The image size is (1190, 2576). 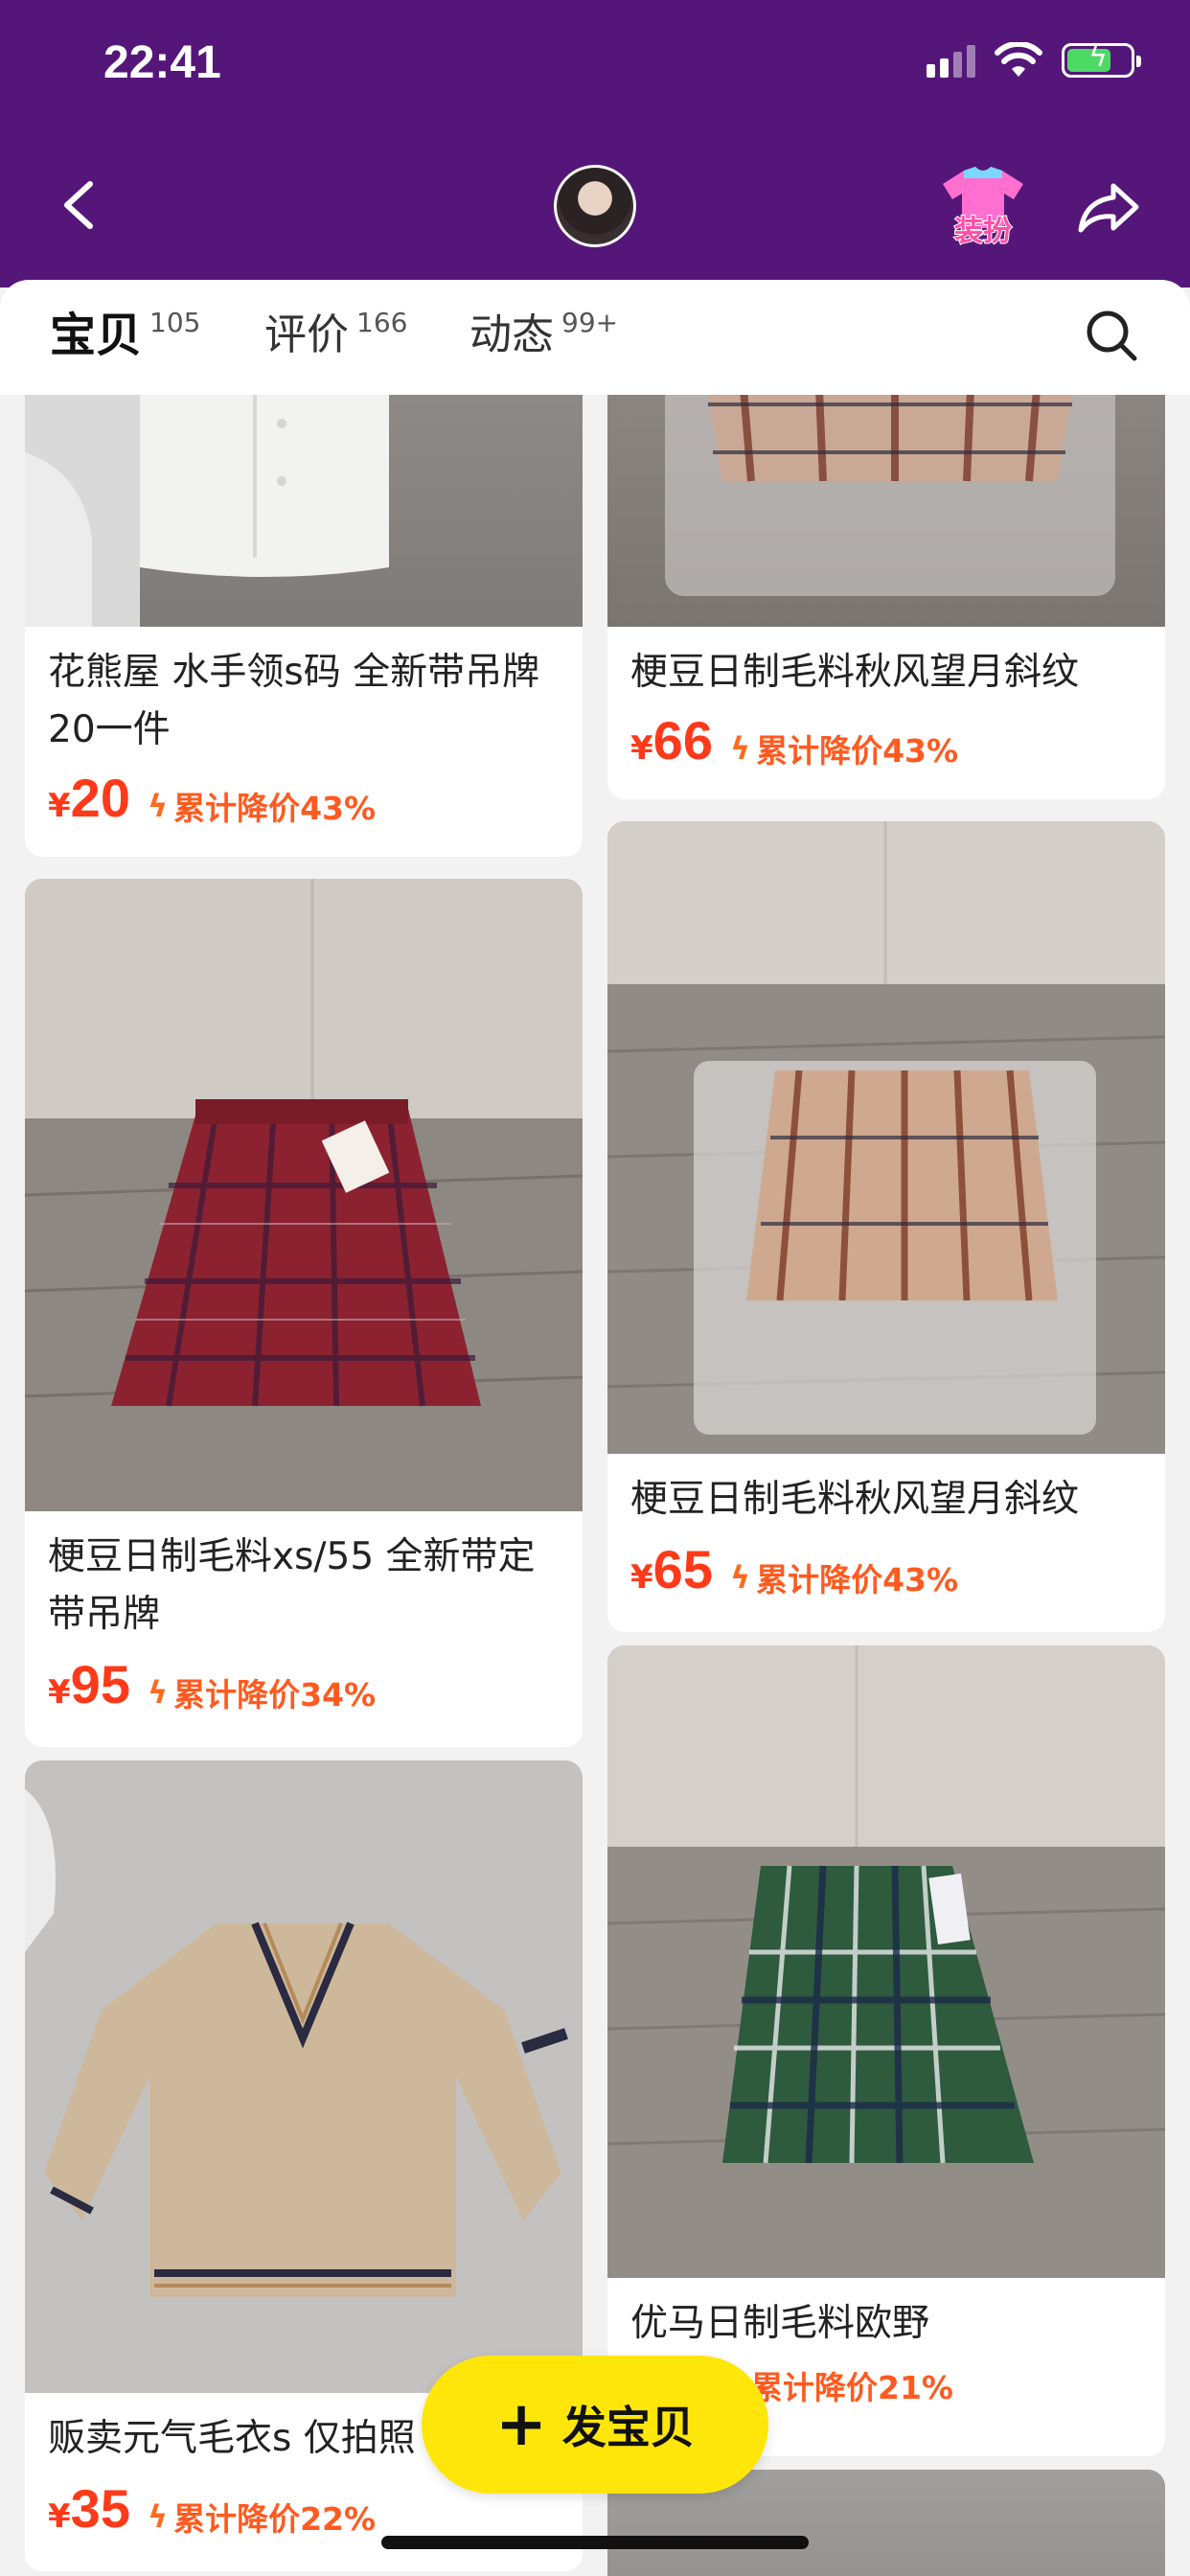 What do you see at coordinates (1111, 335) in the screenshot?
I see `search-icon` at bounding box center [1111, 335].